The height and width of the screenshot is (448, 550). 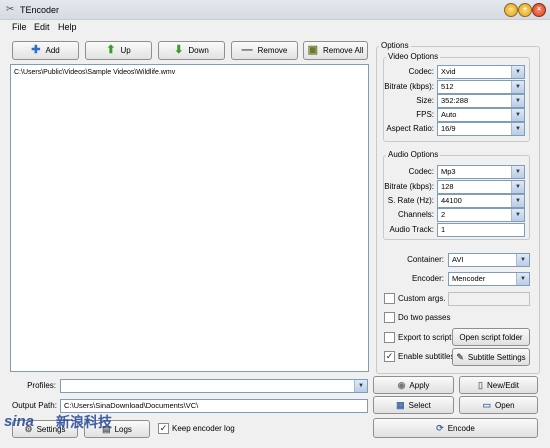 What do you see at coordinates (481, 115) in the screenshot?
I see `video-fps-select: Auto ▼` at bounding box center [481, 115].